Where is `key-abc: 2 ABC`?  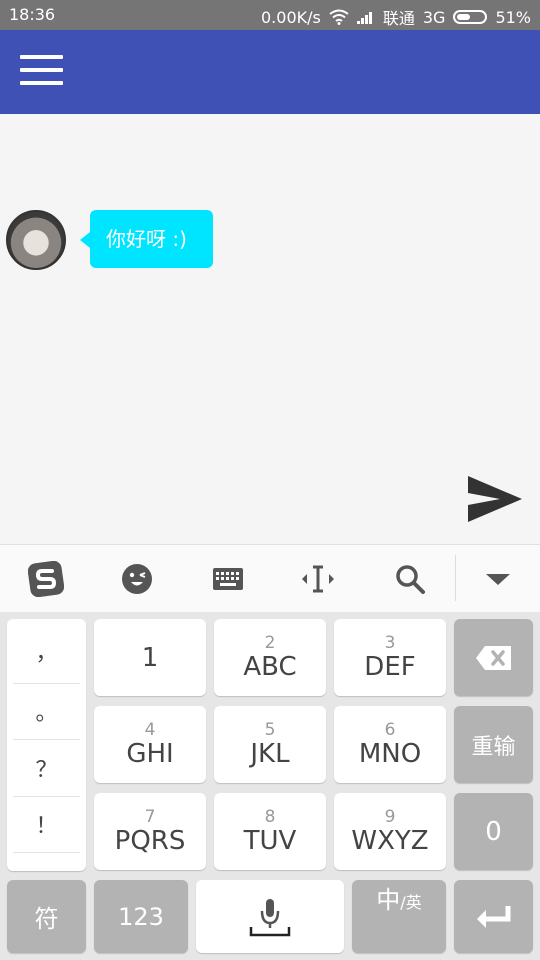
key-abc: 2 ABC is located at coordinates (270, 657).